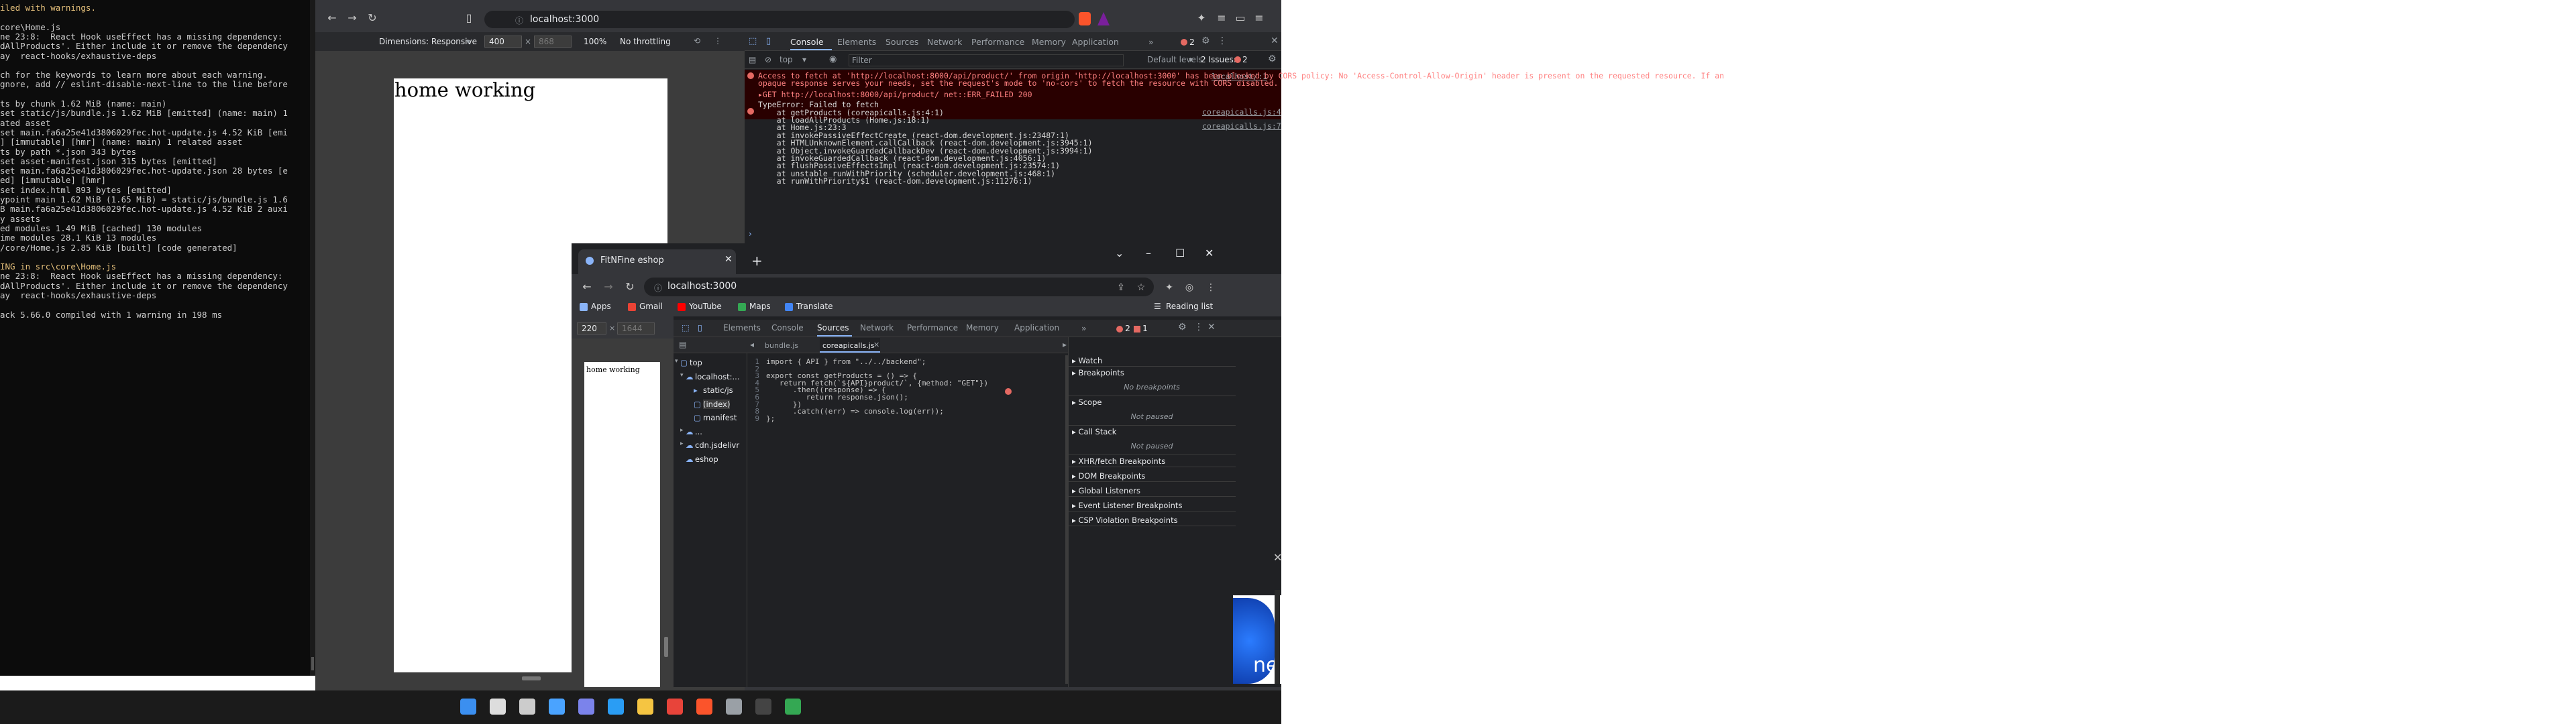 Image resolution: width=2576 pixels, height=724 pixels. Describe the element at coordinates (682, 344) in the screenshot. I see `navigator-toggle-icon: ▤` at that location.